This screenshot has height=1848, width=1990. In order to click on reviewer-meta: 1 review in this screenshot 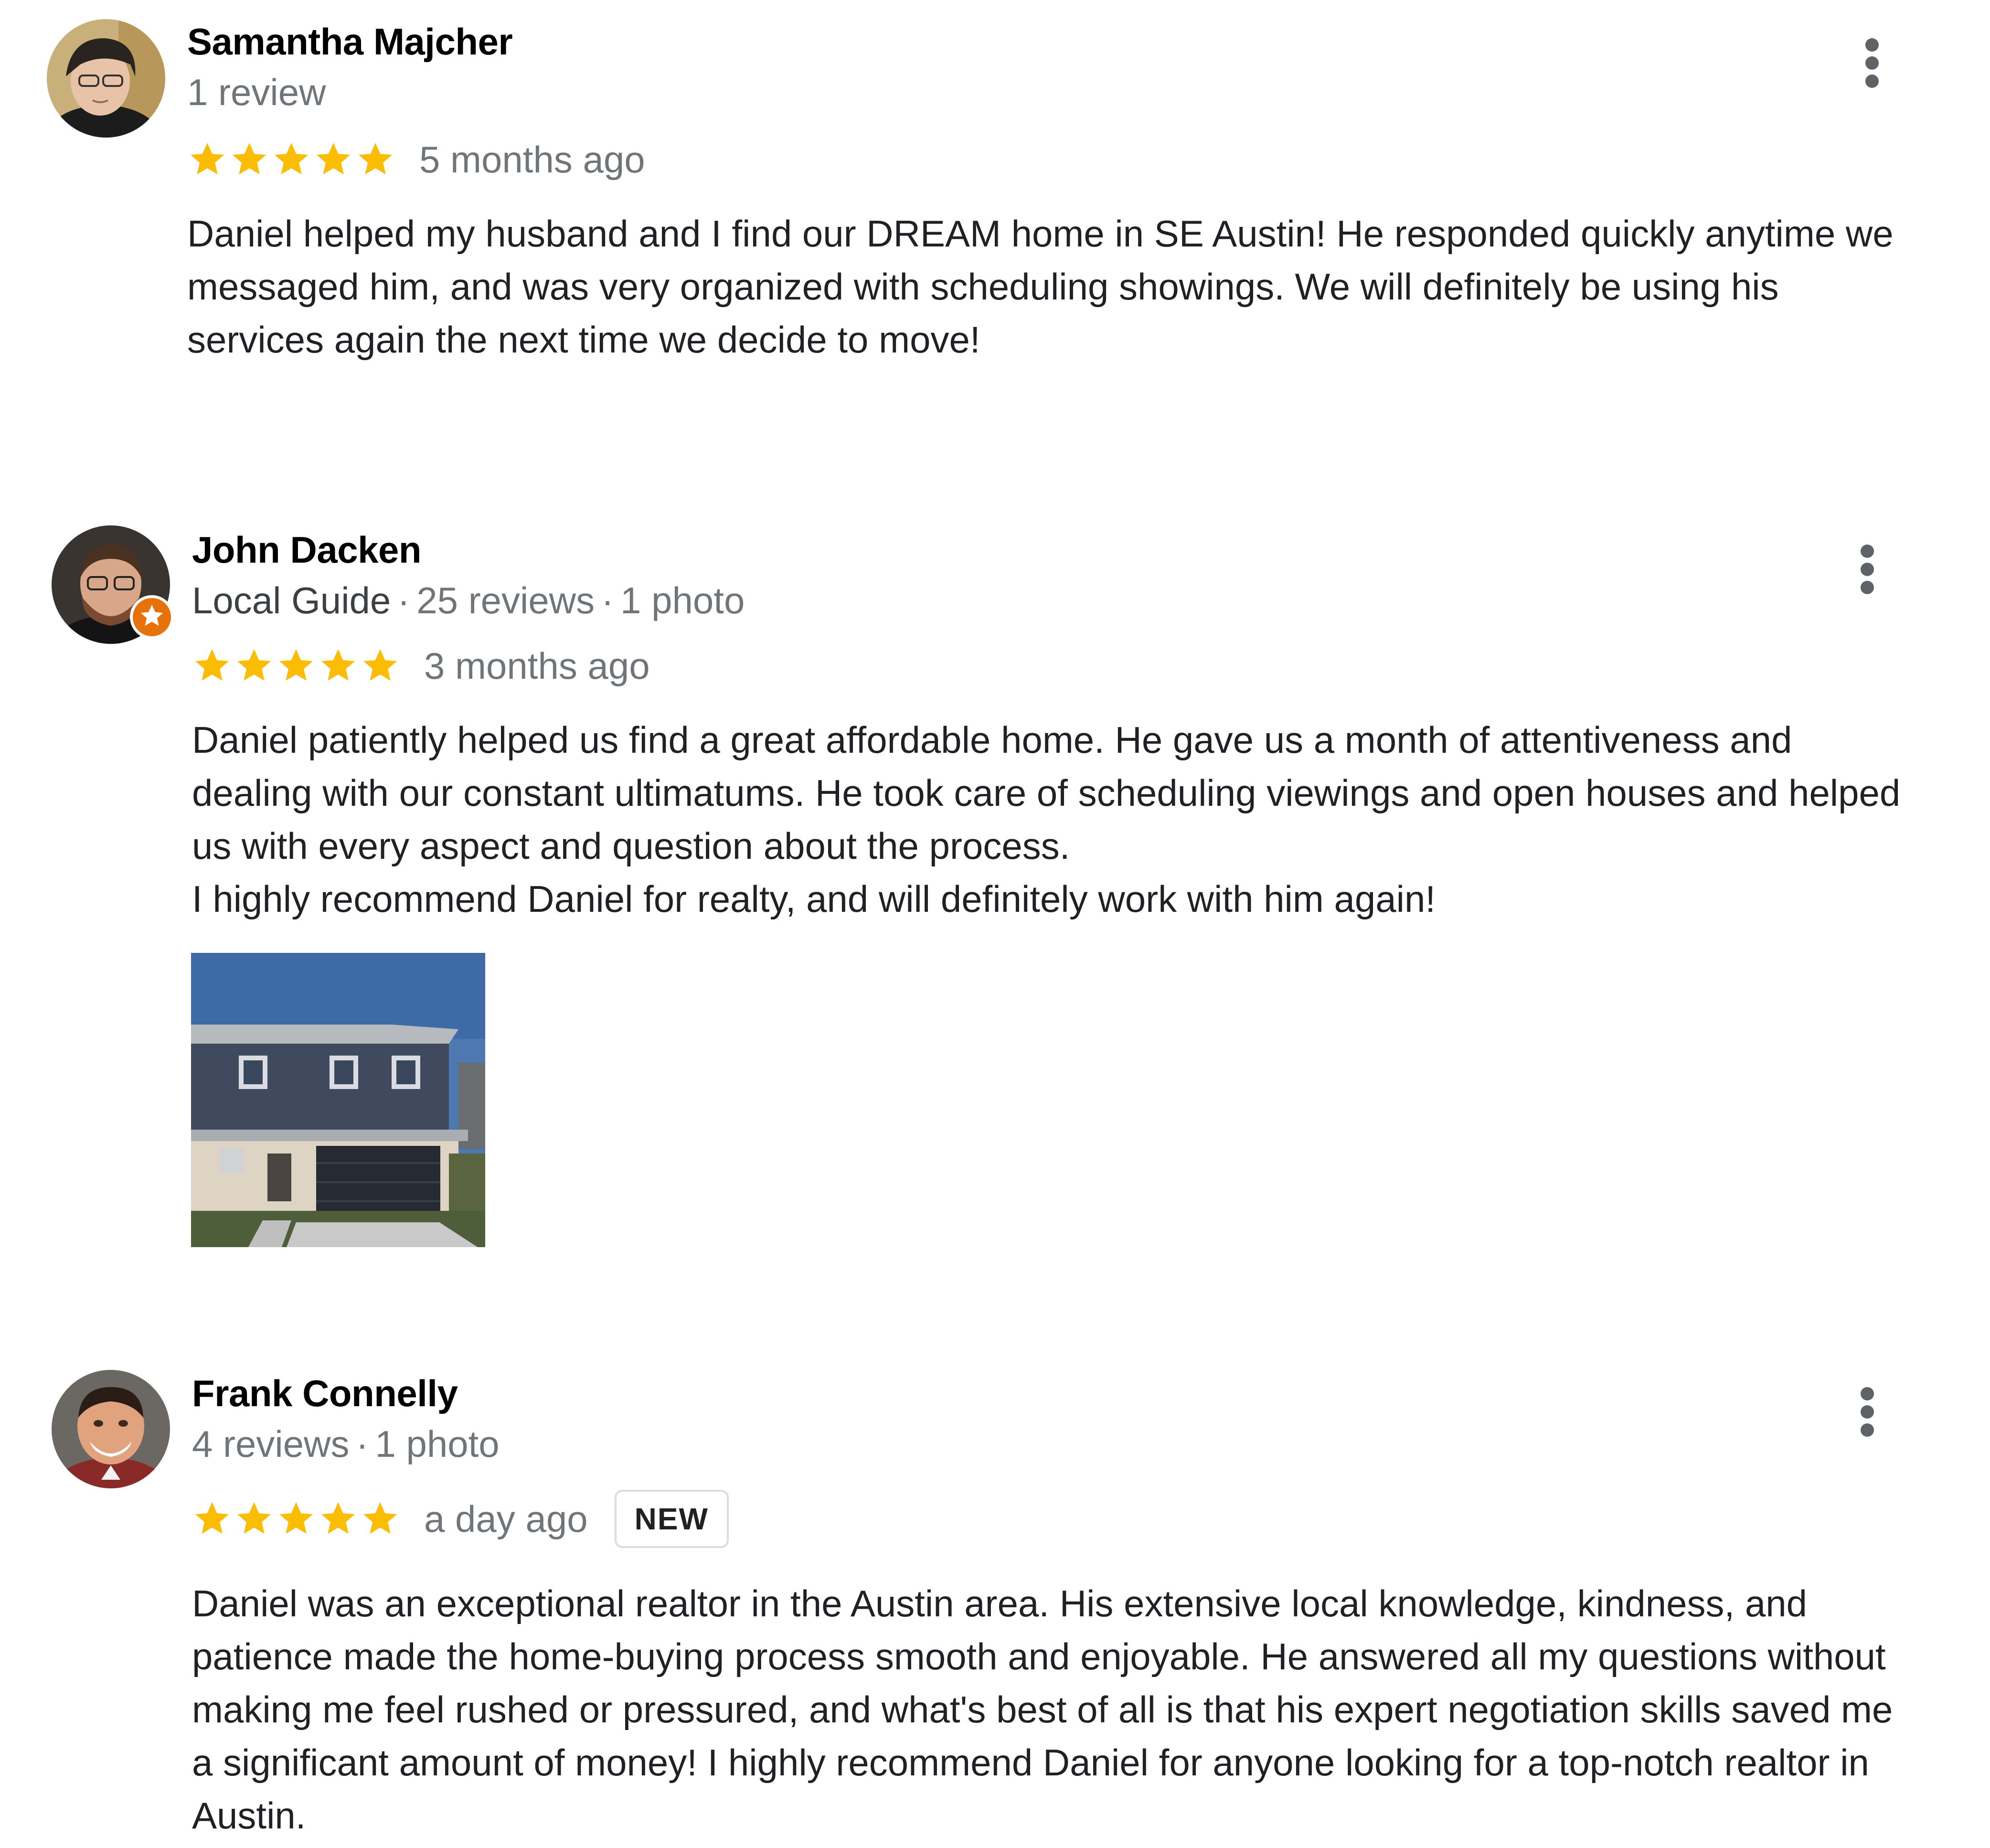, I will do `click(256, 92)`.